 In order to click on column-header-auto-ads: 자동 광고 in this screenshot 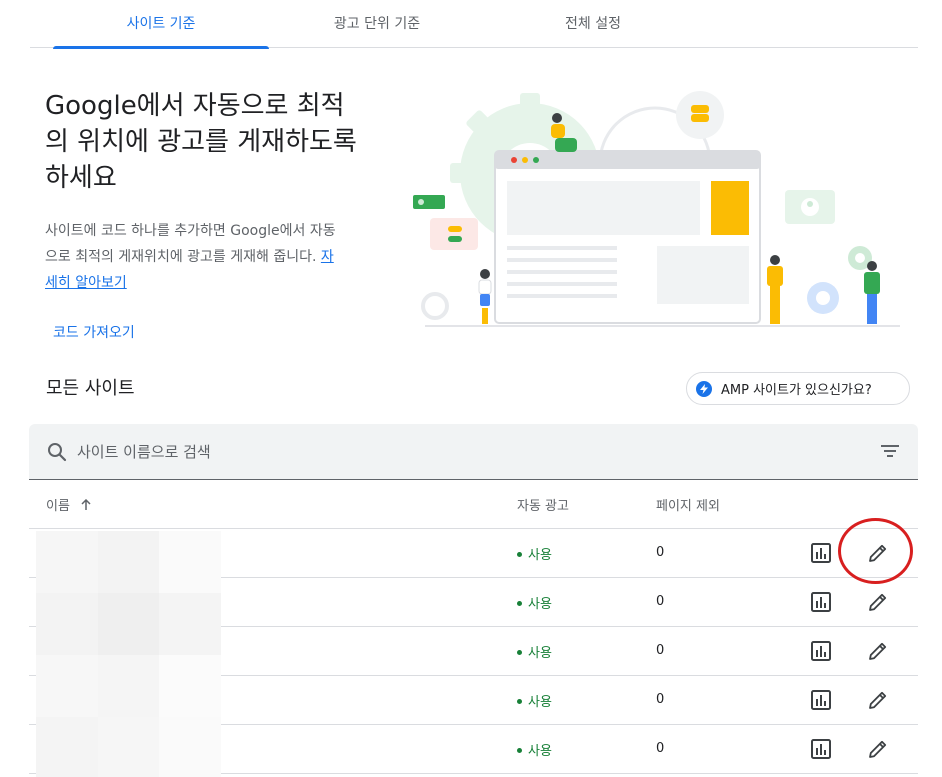, I will do `click(543, 504)`.